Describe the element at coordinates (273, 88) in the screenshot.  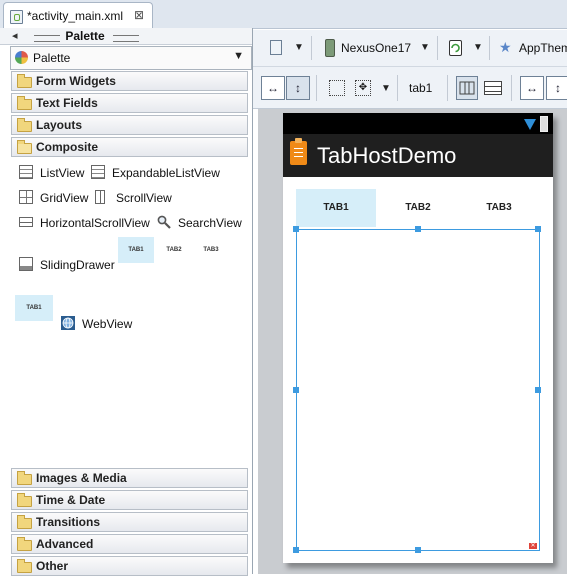
I see `match-width-icon: ↔` at that location.